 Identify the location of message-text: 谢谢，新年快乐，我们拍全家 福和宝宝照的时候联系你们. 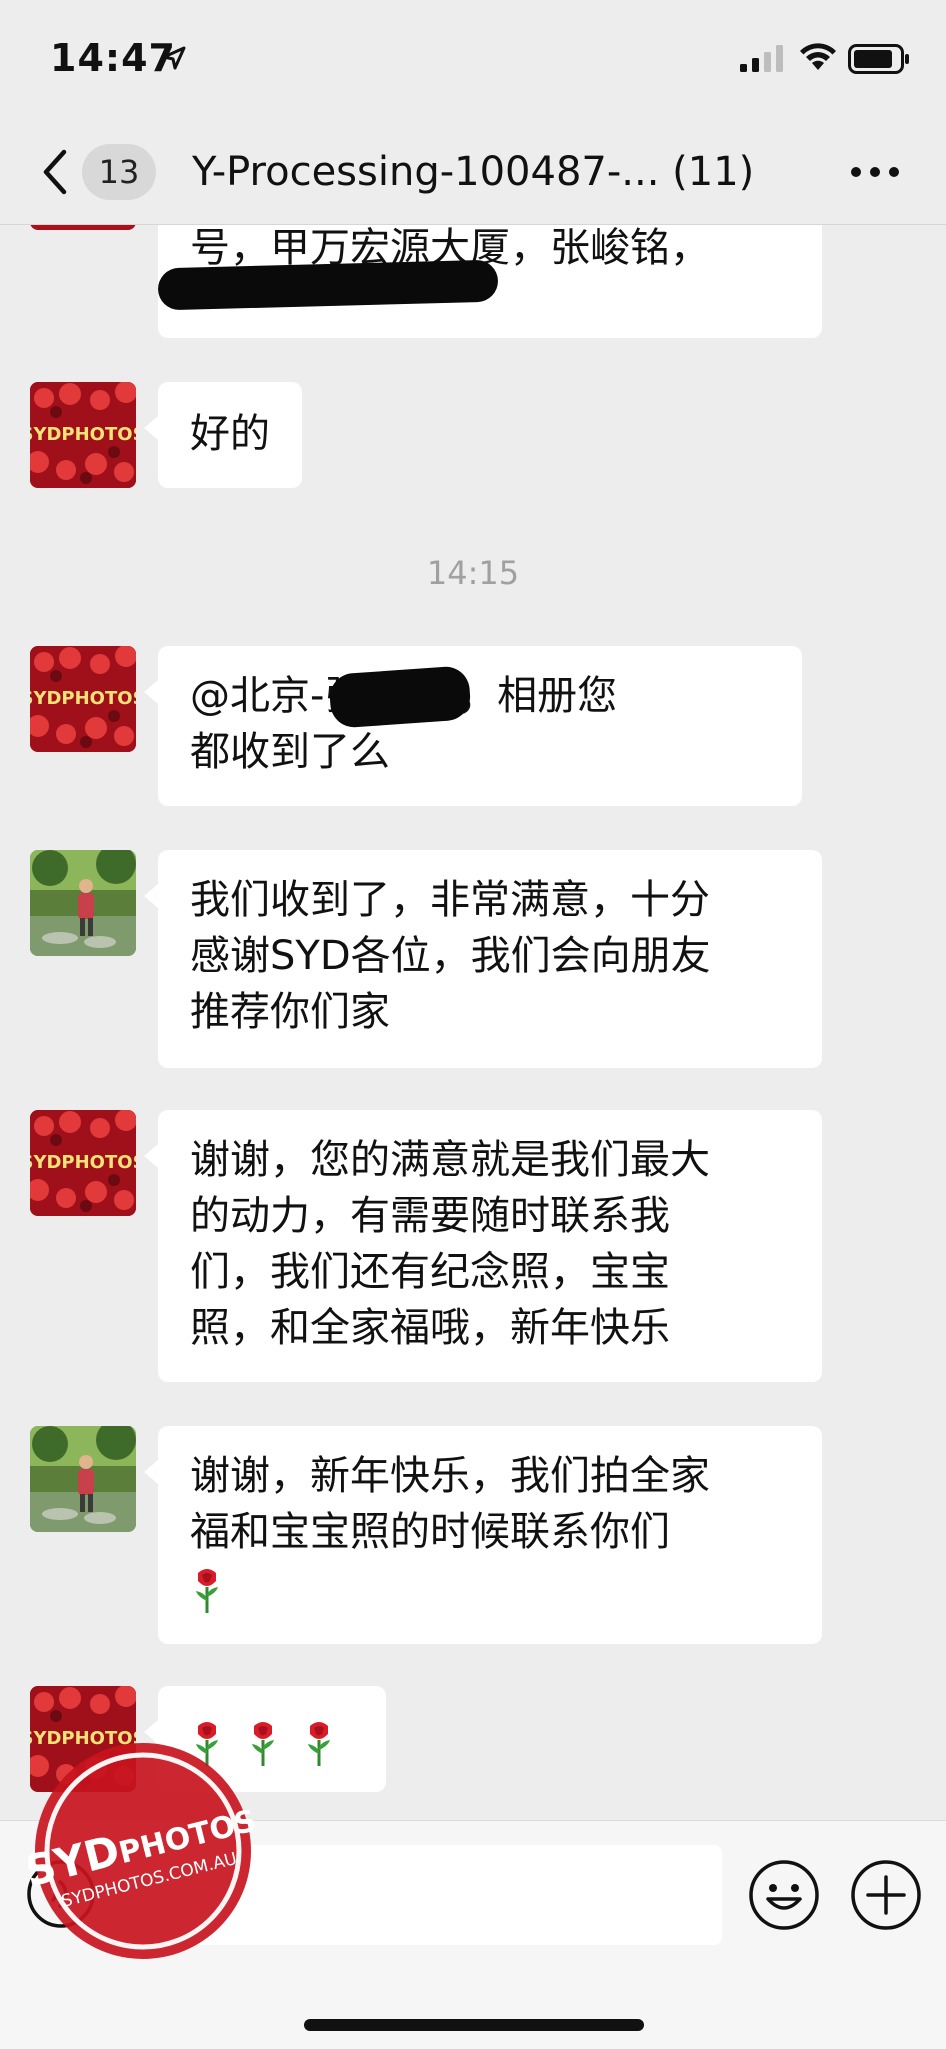
(450, 1504).